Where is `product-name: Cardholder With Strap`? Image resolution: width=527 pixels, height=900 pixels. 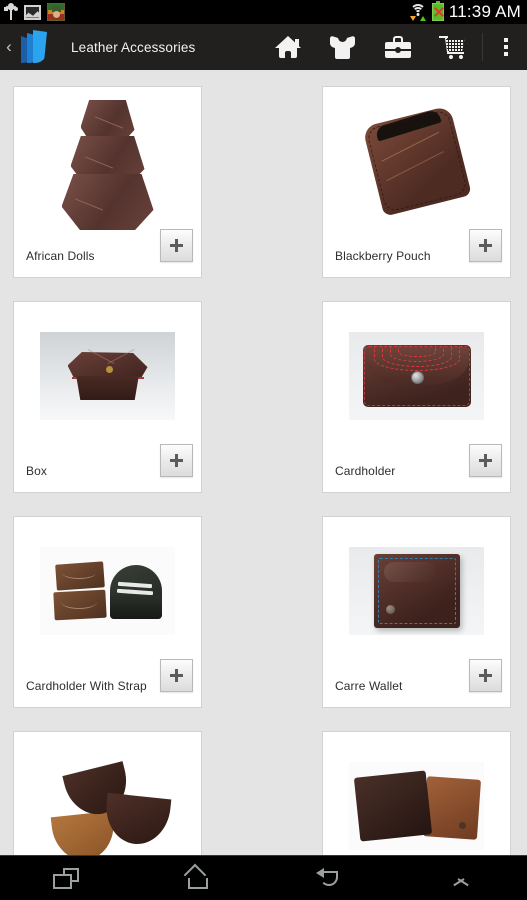 product-name: Cardholder With Strap is located at coordinates (86, 686).